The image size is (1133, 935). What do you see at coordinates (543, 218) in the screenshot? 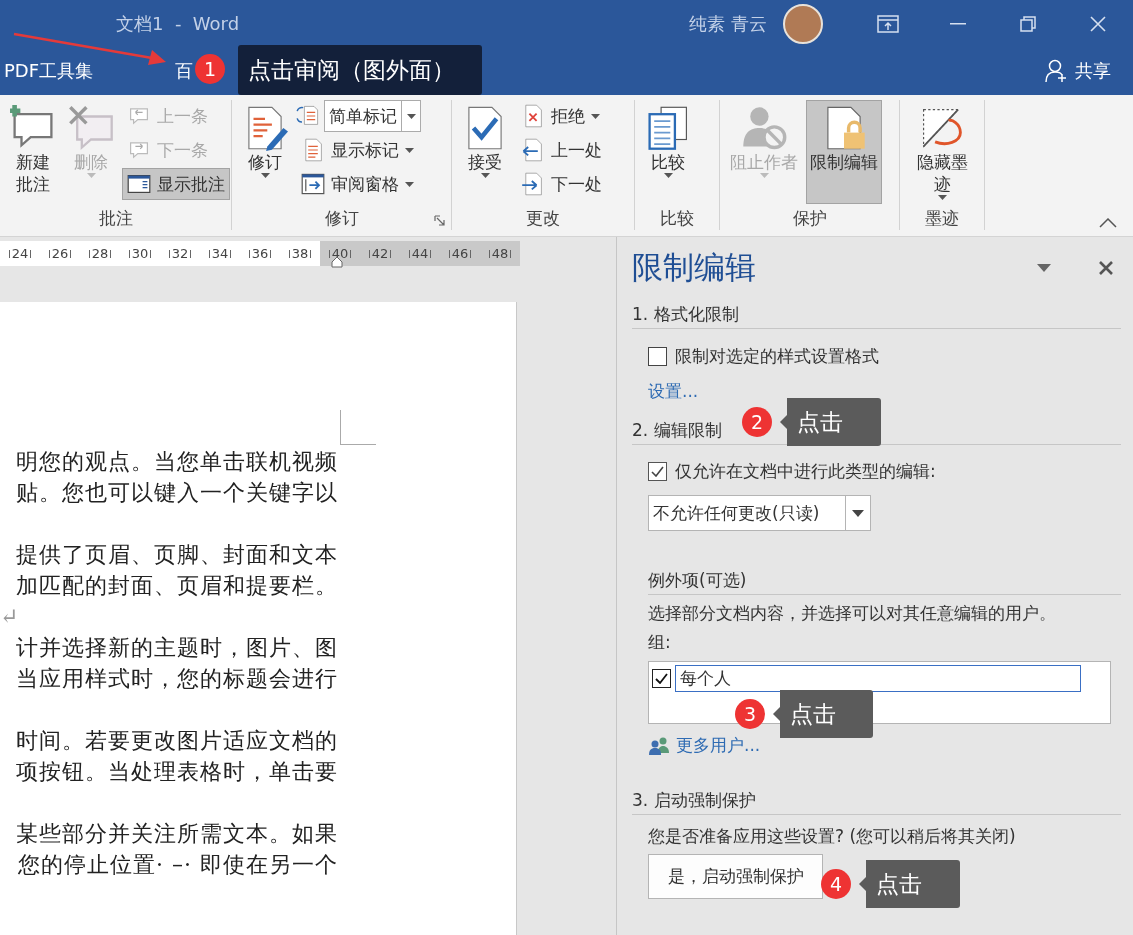
I see `group-label: 更改` at bounding box center [543, 218].